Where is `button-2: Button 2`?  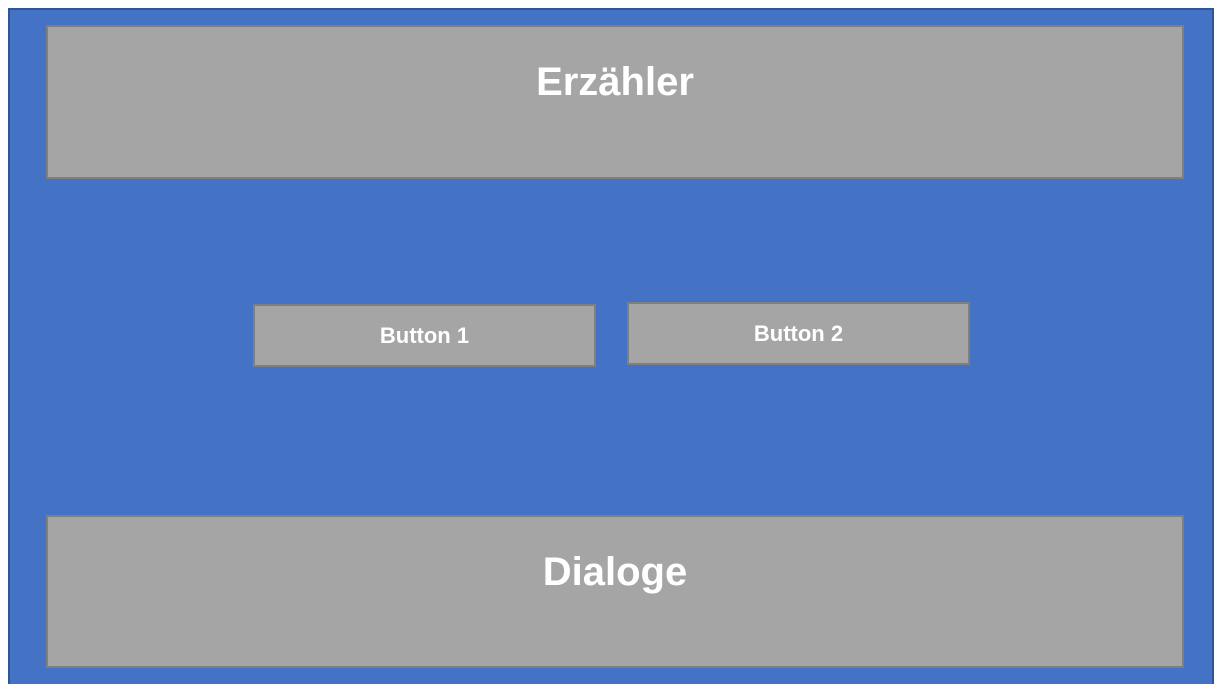 button-2: Button 2 is located at coordinates (798, 333).